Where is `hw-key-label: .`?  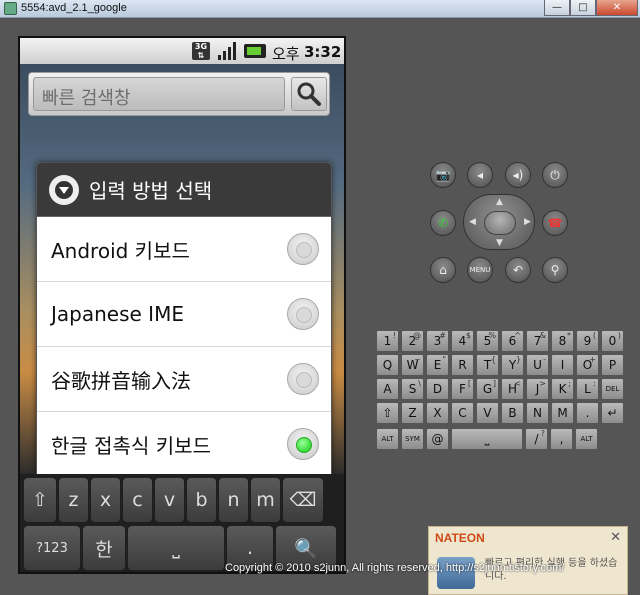 hw-key-label: . is located at coordinates (587, 413).